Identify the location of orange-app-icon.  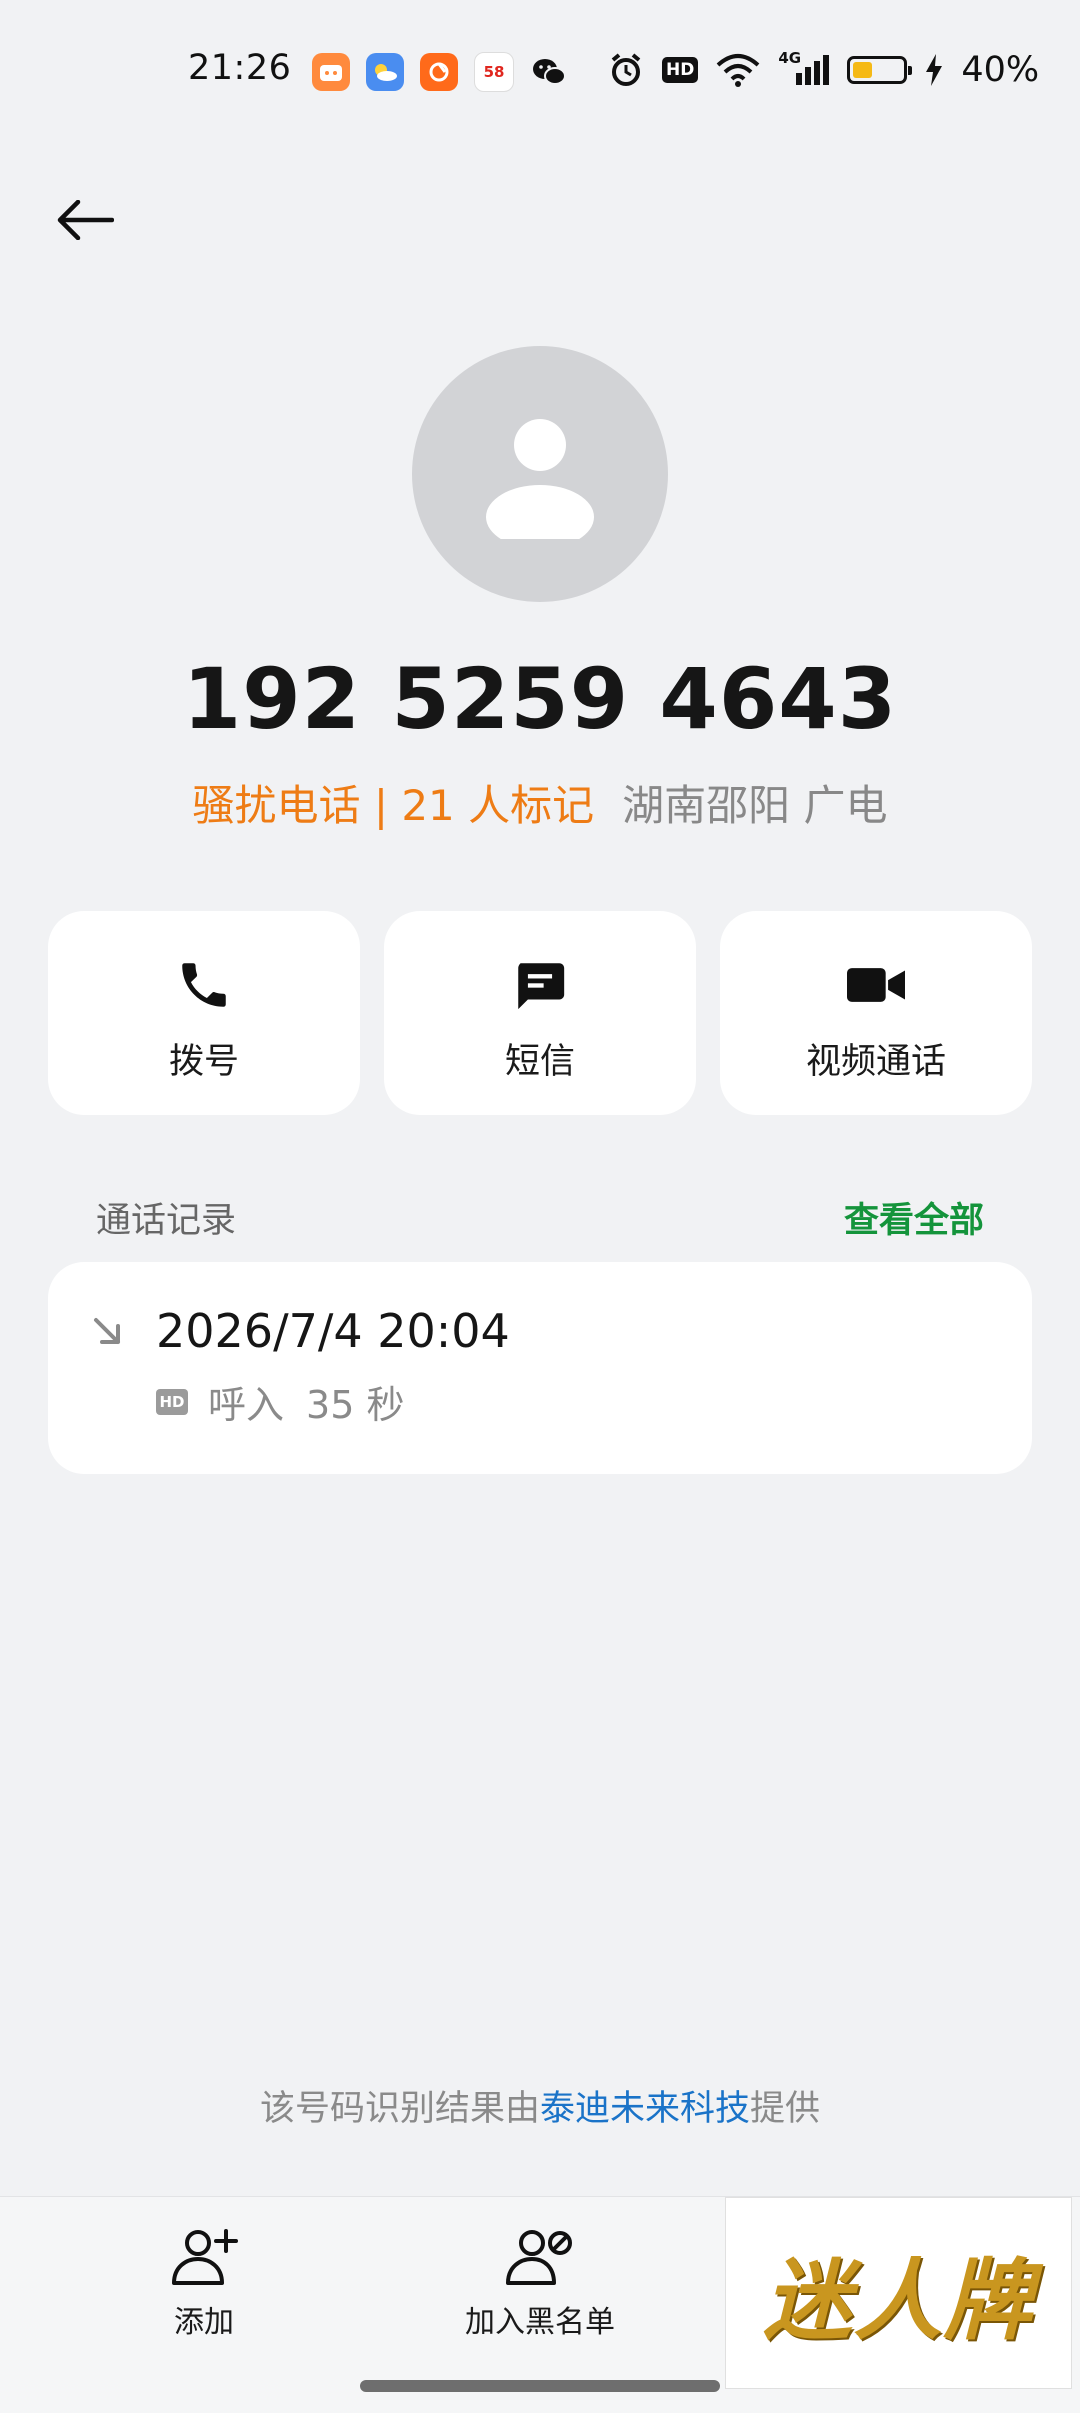
(439, 72).